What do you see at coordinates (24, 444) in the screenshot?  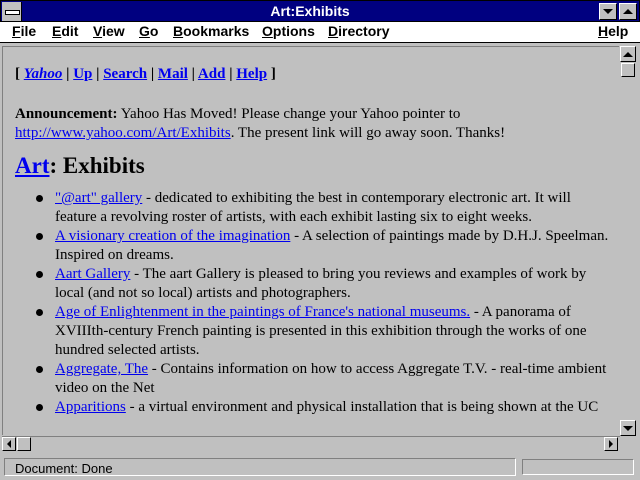 I see `horizontal-scroll-thumb` at bounding box center [24, 444].